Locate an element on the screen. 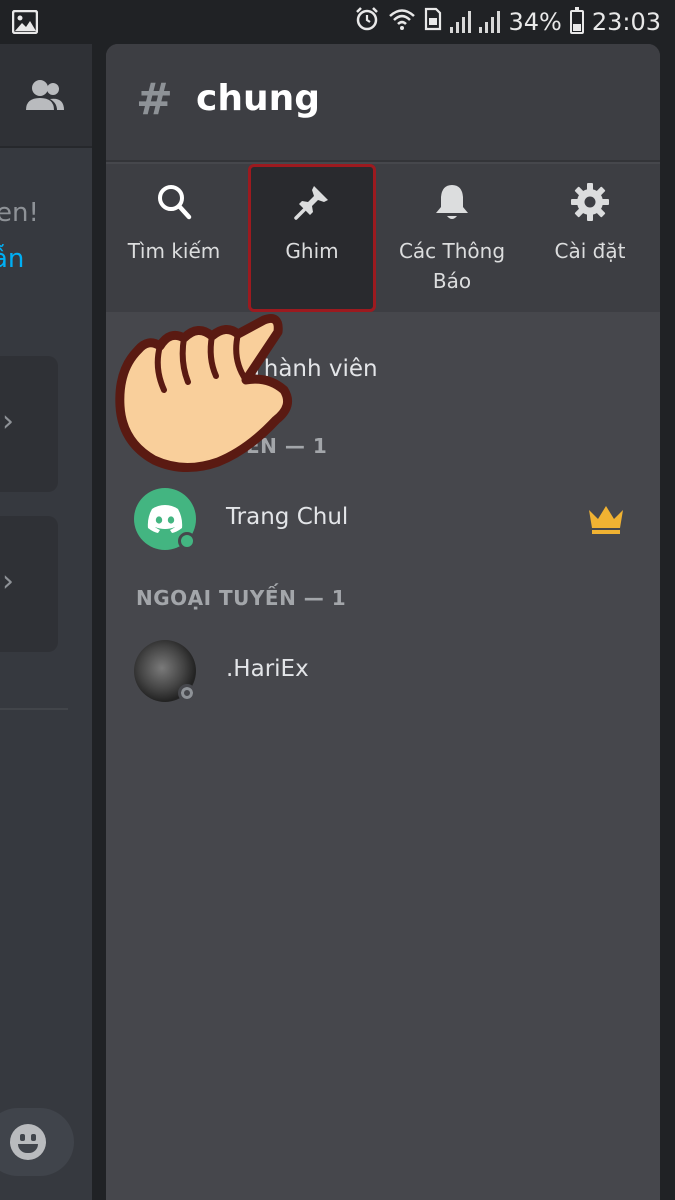  divider is located at coordinates (34, 709).